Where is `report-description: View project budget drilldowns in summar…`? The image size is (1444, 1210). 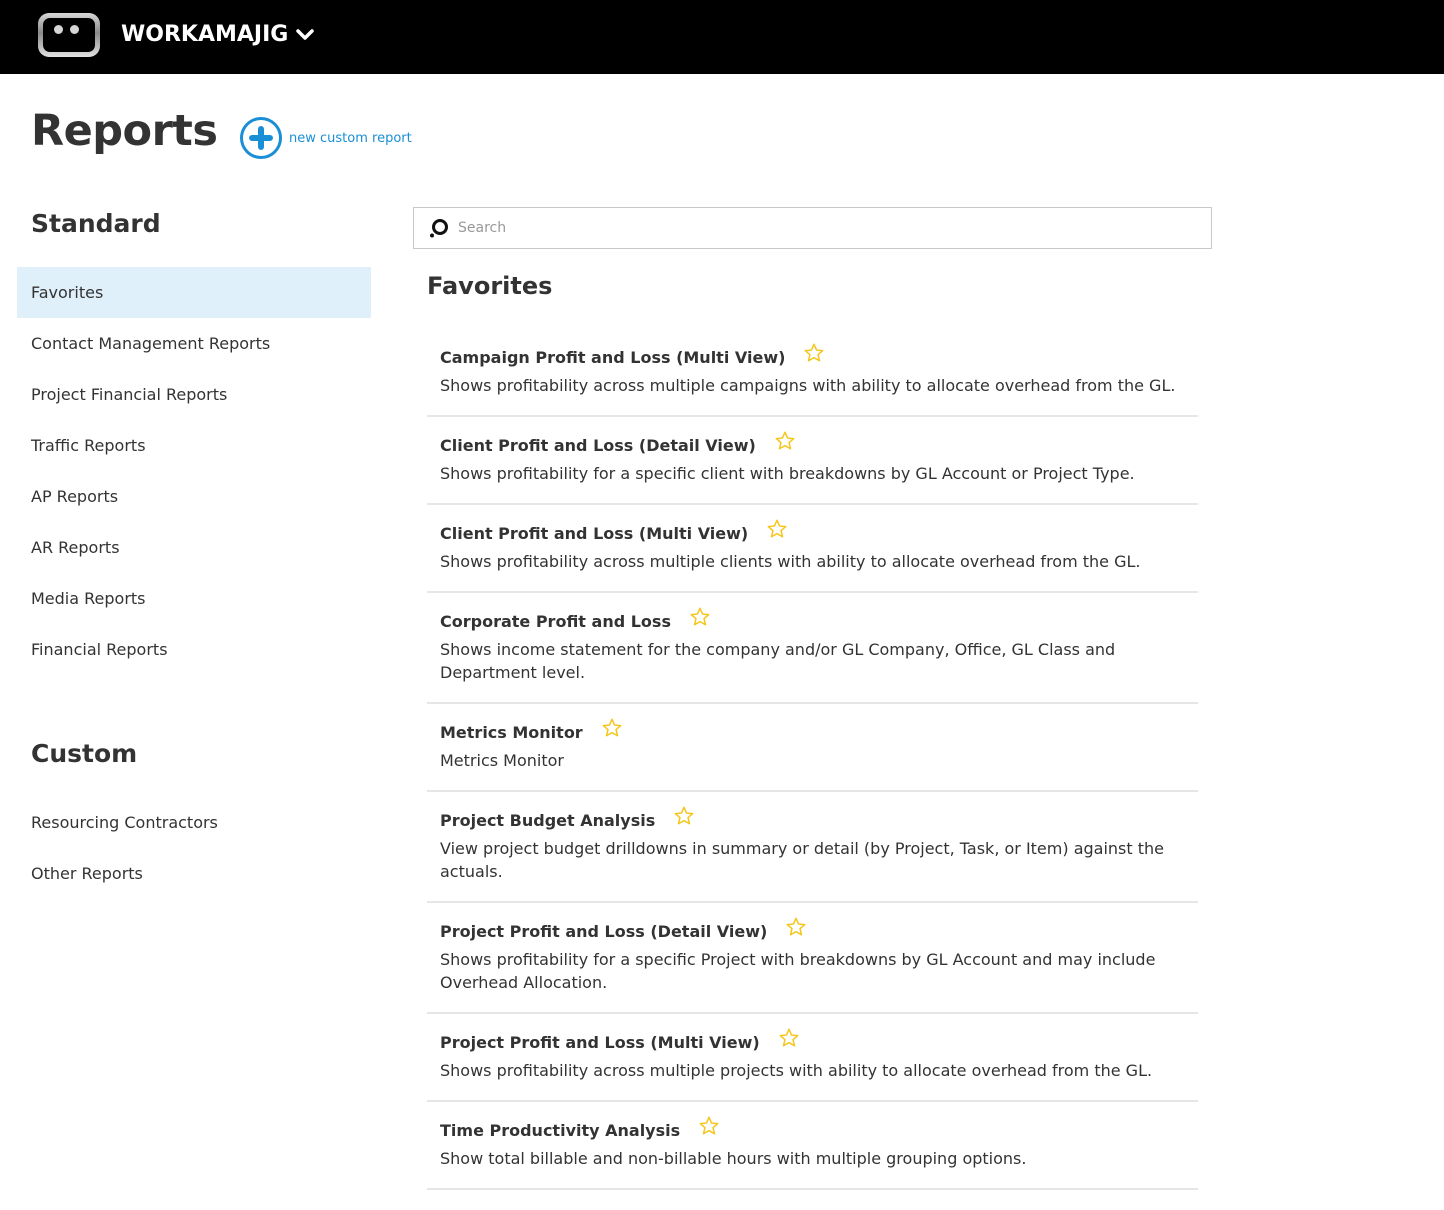 report-description: View project budget drilldowns in summar… is located at coordinates (802, 860).